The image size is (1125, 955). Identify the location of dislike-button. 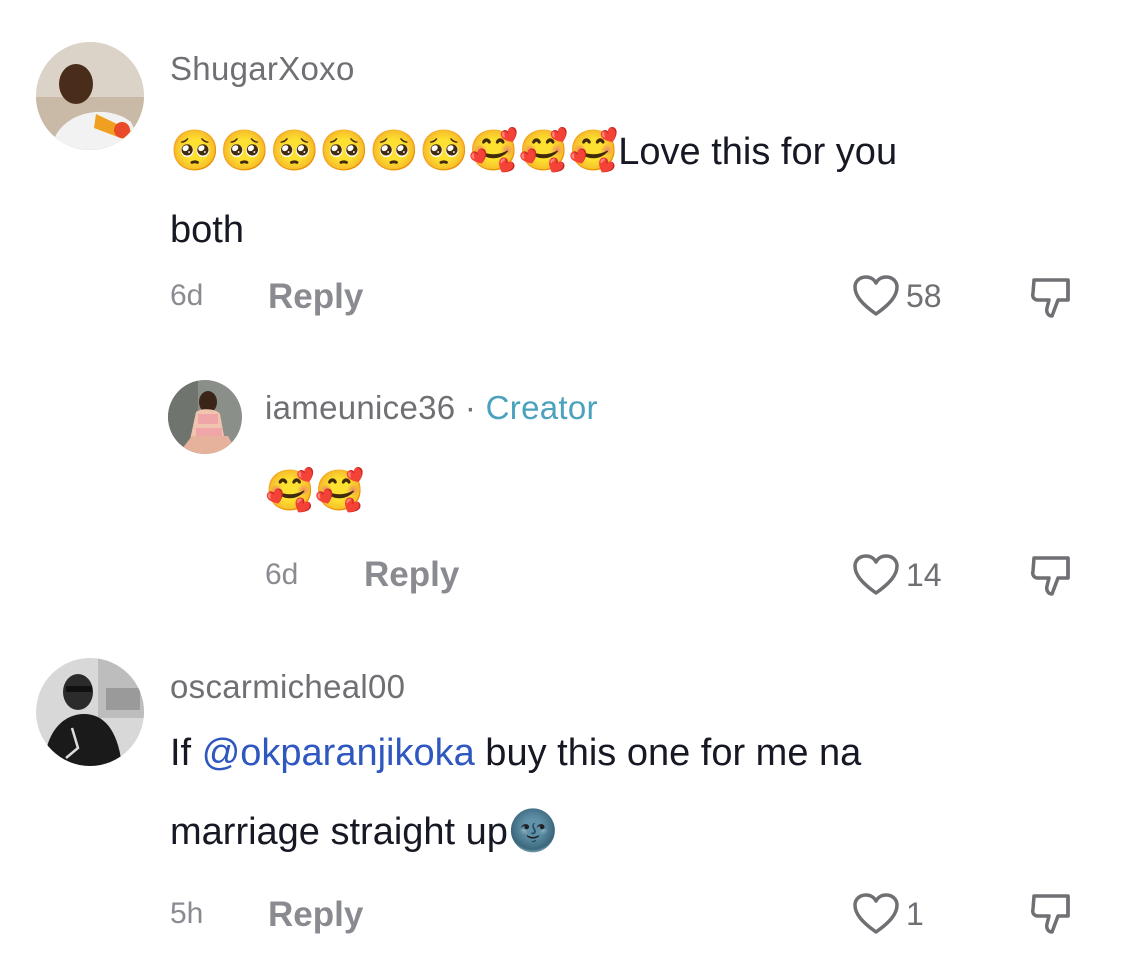
(1053, 916).